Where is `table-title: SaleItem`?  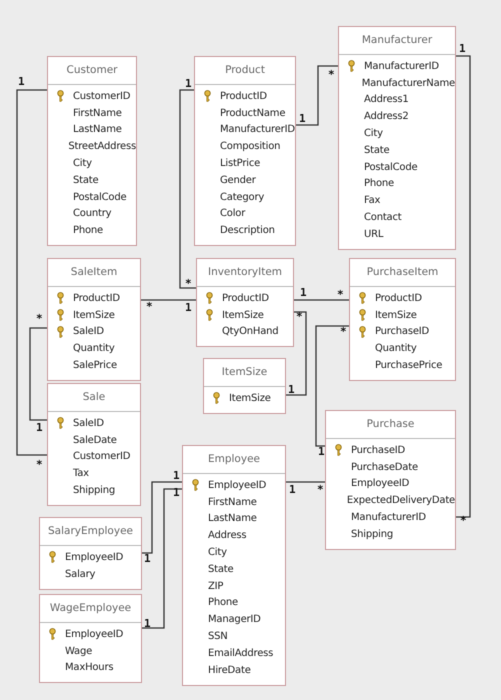
table-title: SaleItem is located at coordinates (94, 273).